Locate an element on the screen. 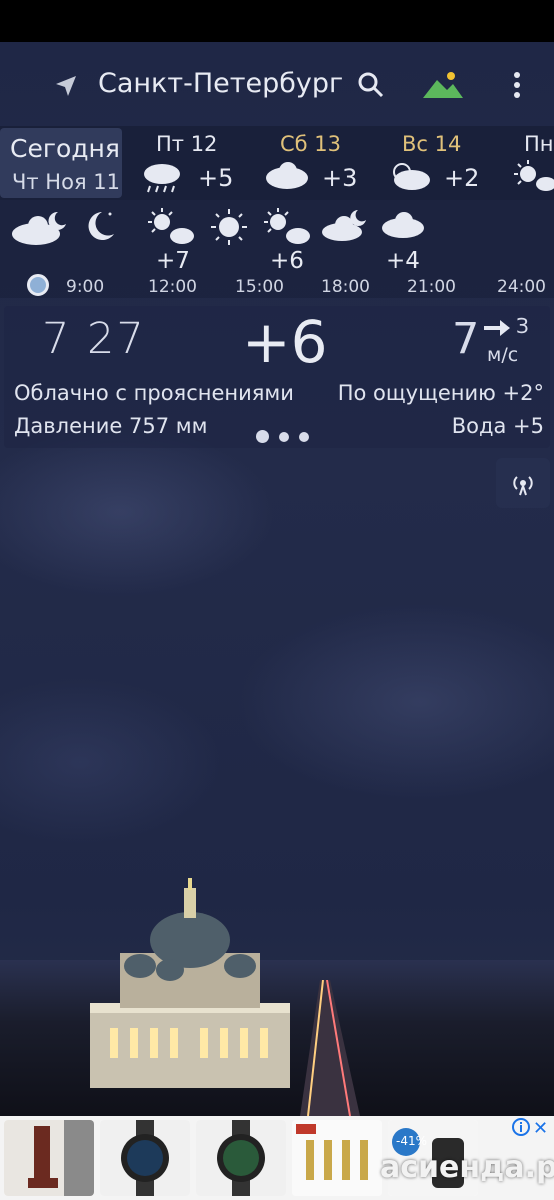  search-icon is located at coordinates (371, 85).